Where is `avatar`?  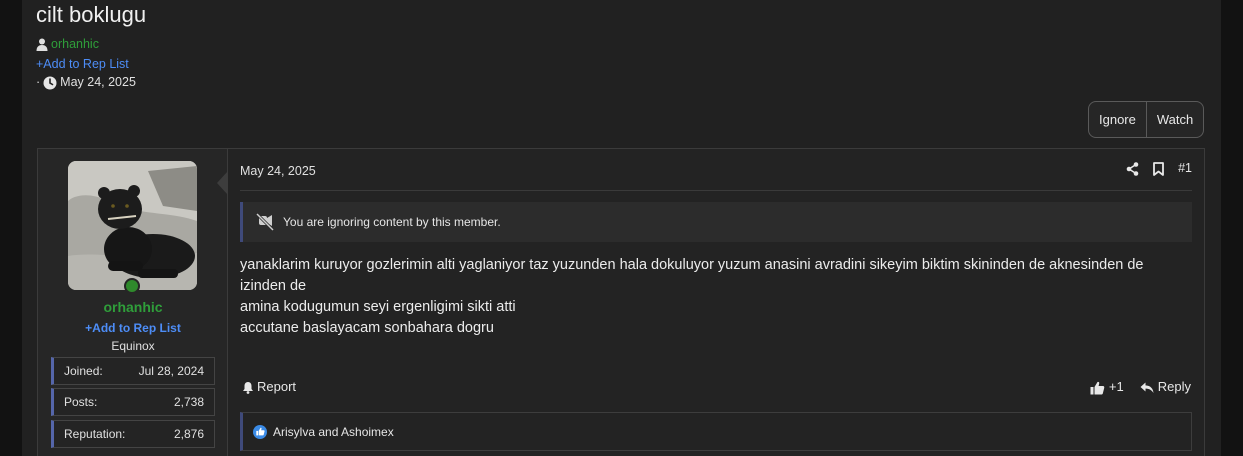 avatar is located at coordinates (132, 225).